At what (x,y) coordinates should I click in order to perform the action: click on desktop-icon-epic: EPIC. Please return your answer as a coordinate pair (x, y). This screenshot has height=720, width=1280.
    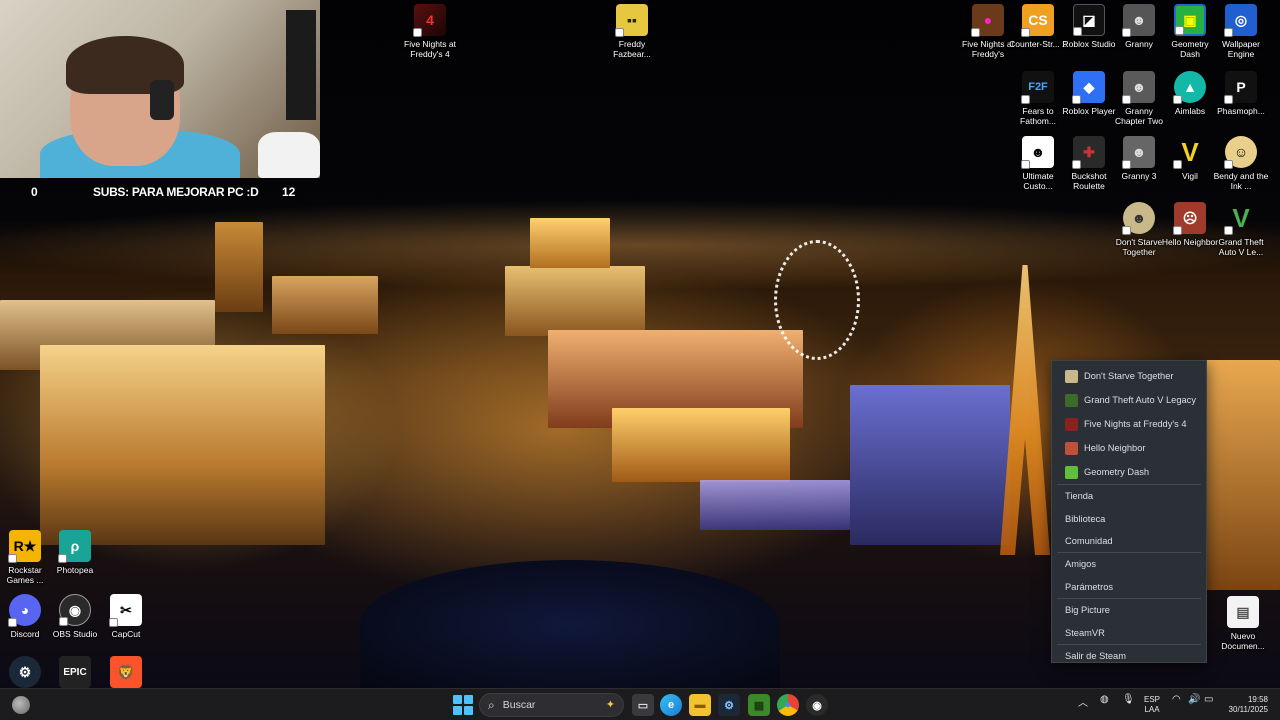
    Looking at the image, I should click on (75, 672).